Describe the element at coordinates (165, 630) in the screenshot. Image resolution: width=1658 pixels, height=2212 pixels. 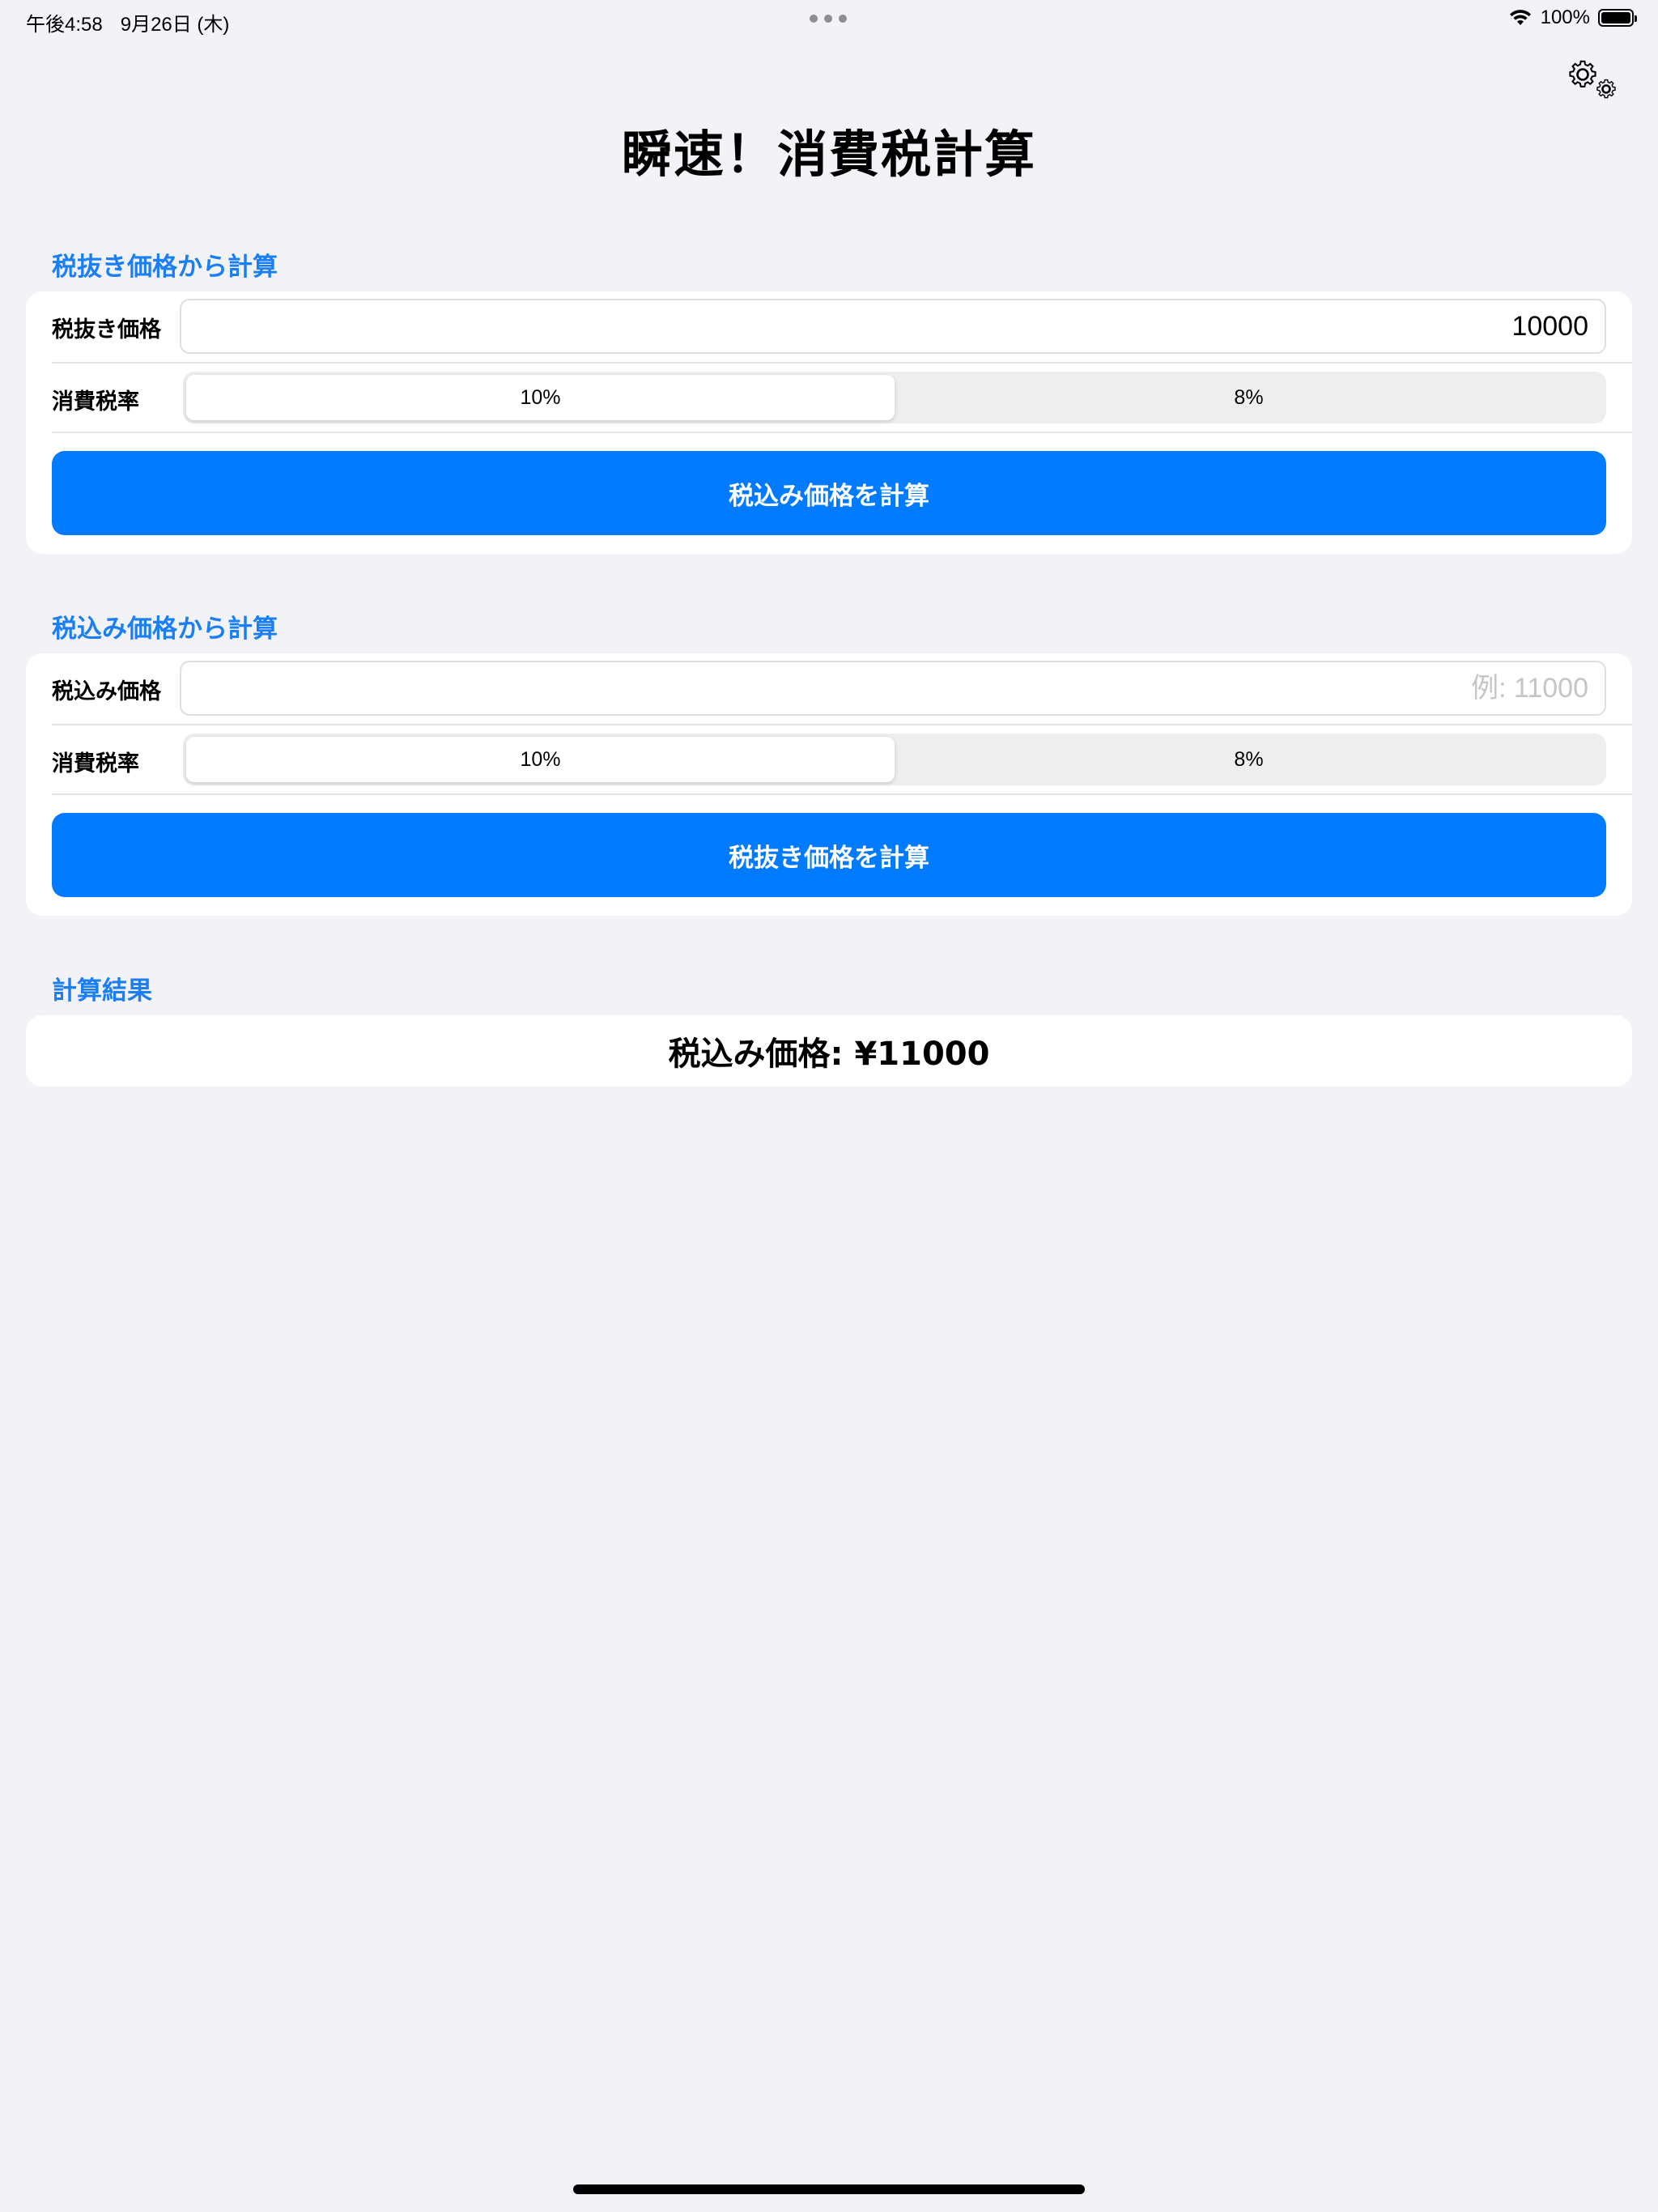
I see `section-header-inclusive: 税込み価格から計算` at that location.